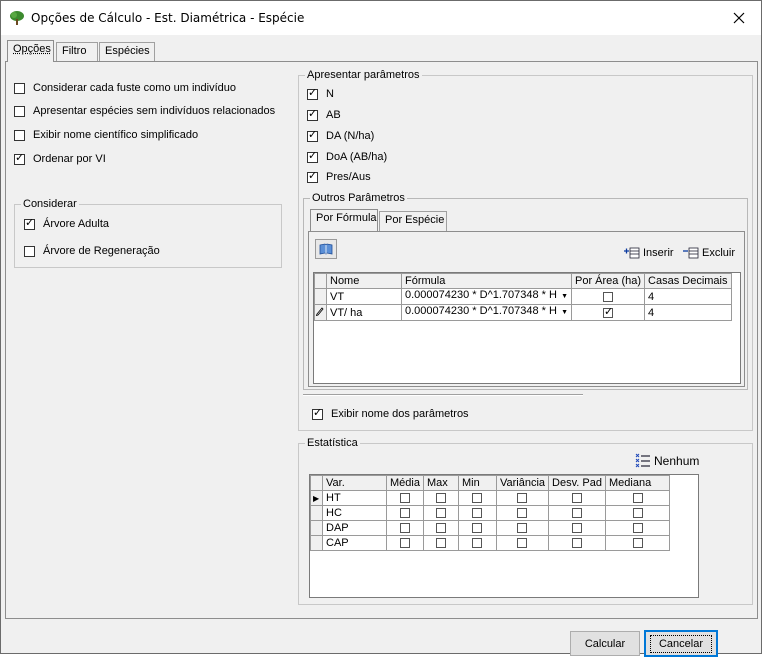 The image size is (762, 657). What do you see at coordinates (339, 176) in the screenshot?
I see `param-presaus-checkbox: ✓ Pres/Aus` at bounding box center [339, 176].